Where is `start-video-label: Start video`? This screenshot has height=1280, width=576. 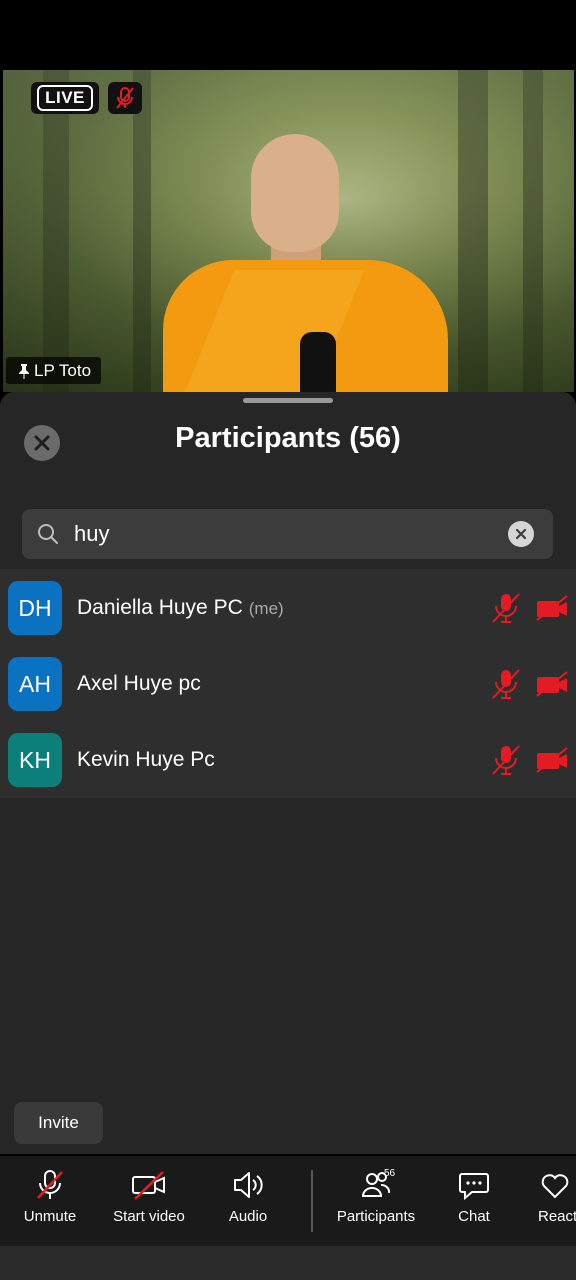
start-video-label: Start video is located at coordinates (149, 1216).